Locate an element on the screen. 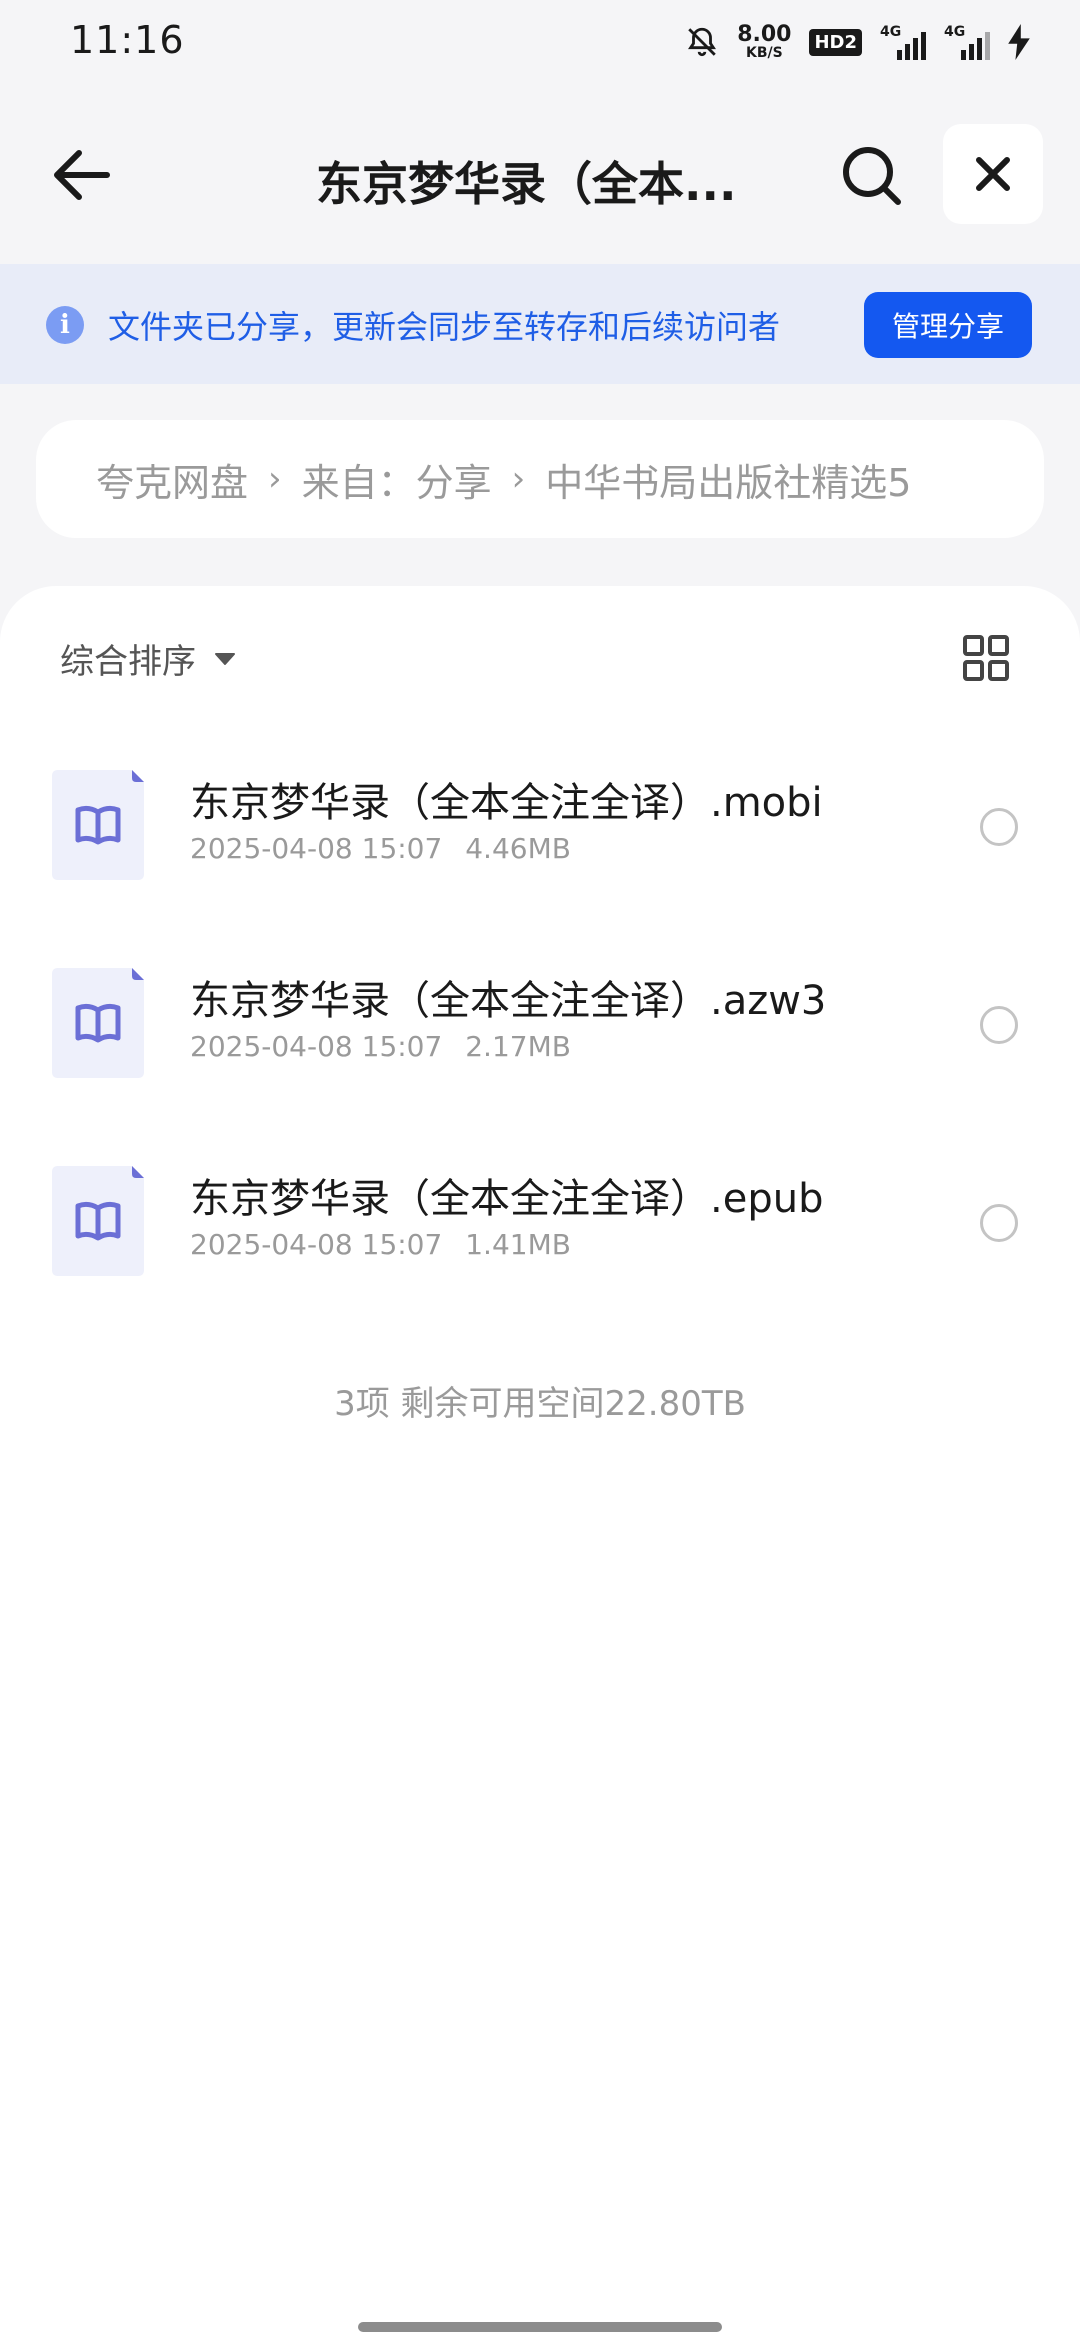  file-size: 4.46MB is located at coordinates (518, 848).